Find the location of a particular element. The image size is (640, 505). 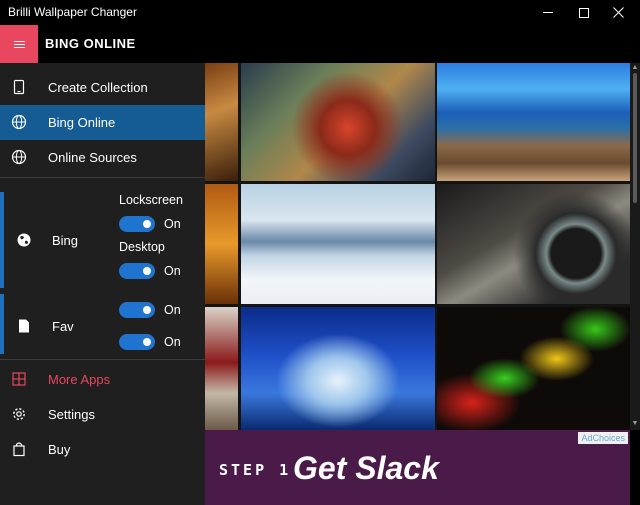

tablet-icon is located at coordinates (19, 87).